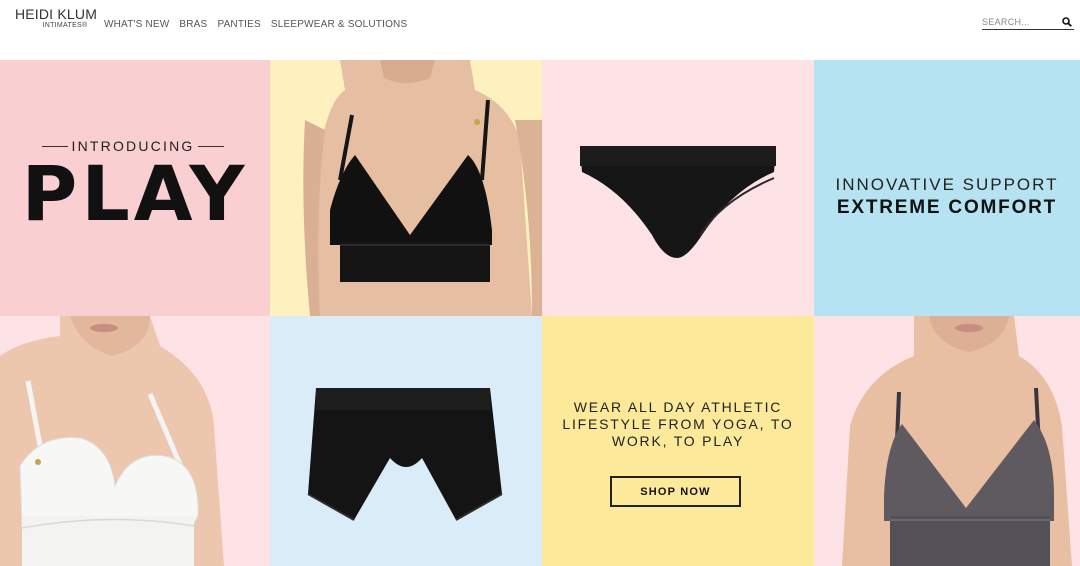  I want to click on introducing-tile: INTRODUCING PLAY, so click(135, 188).